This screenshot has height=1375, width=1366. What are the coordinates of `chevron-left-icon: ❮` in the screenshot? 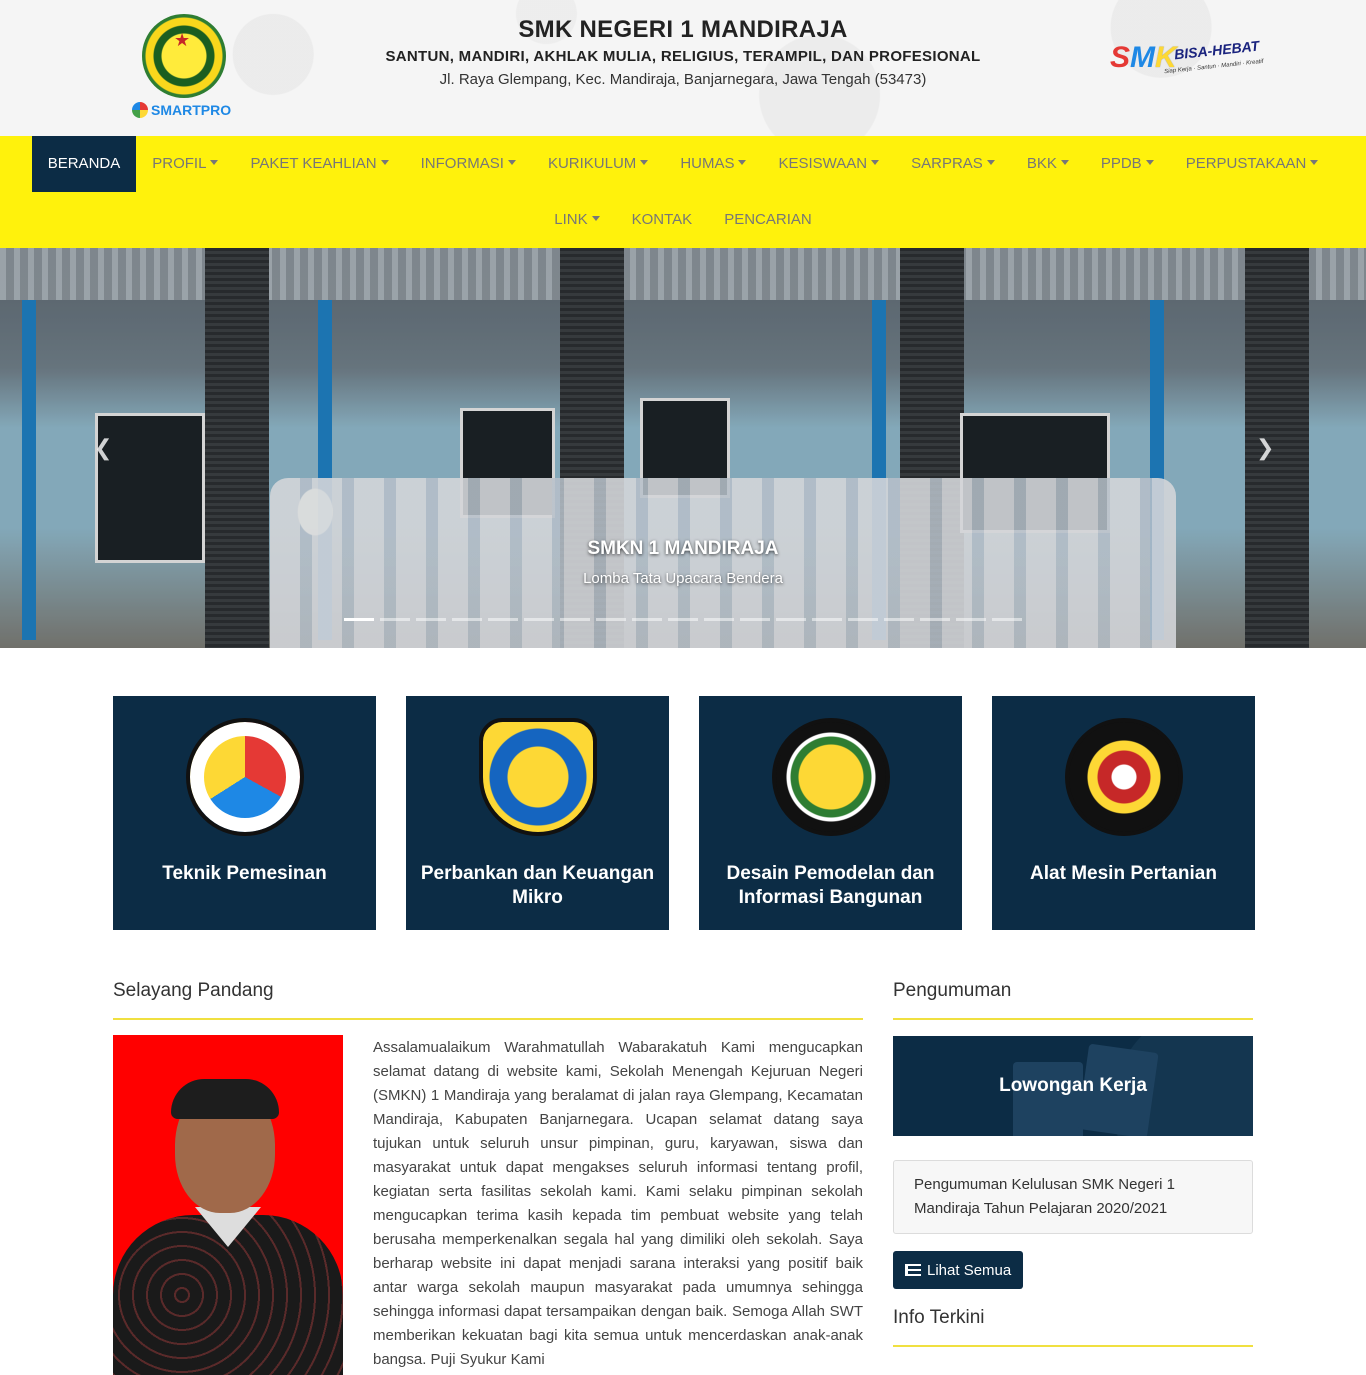 It's located at (104, 448).